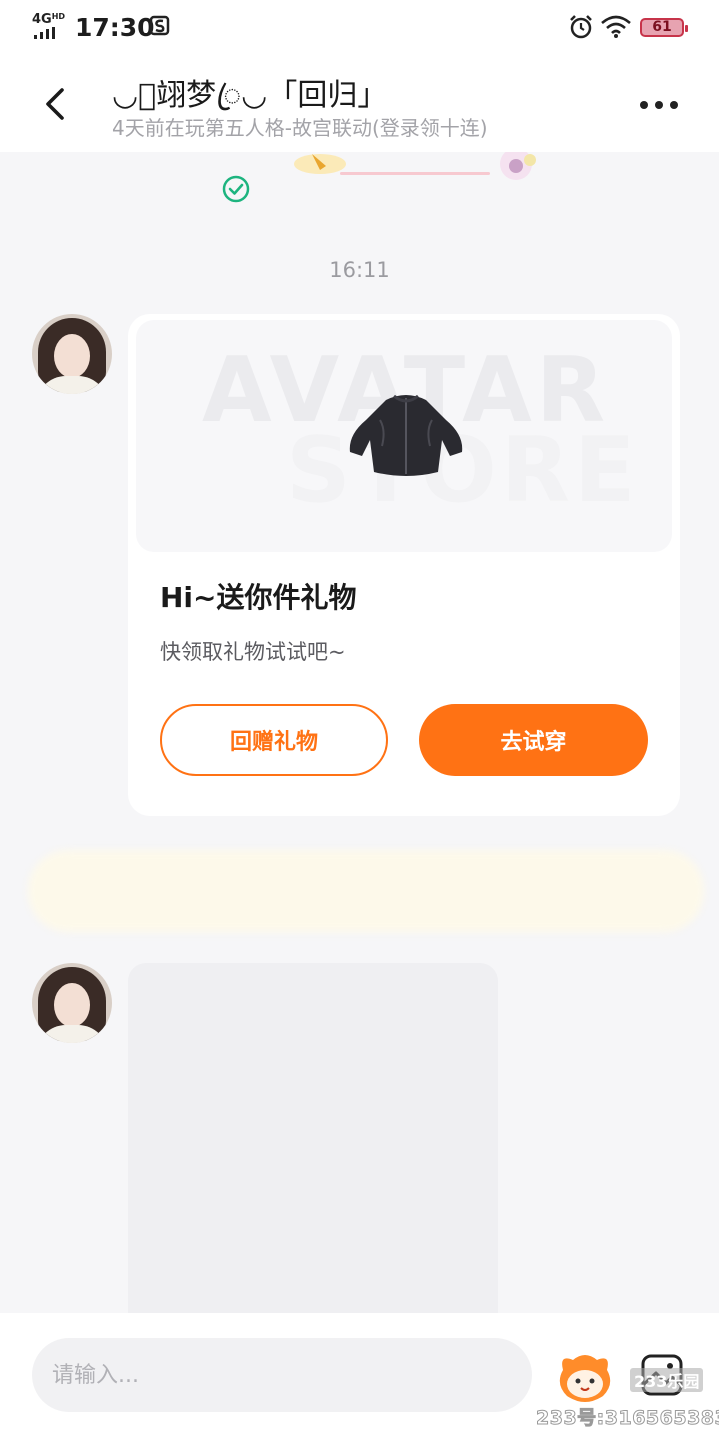 Image resolution: width=719 pixels, height=1435 pixels. Describe the element at coordinates (300, 128) in the screenshot. I see `contact-status: 4天前在玩第五人格-故宫联动(登录领十连)` at that location.